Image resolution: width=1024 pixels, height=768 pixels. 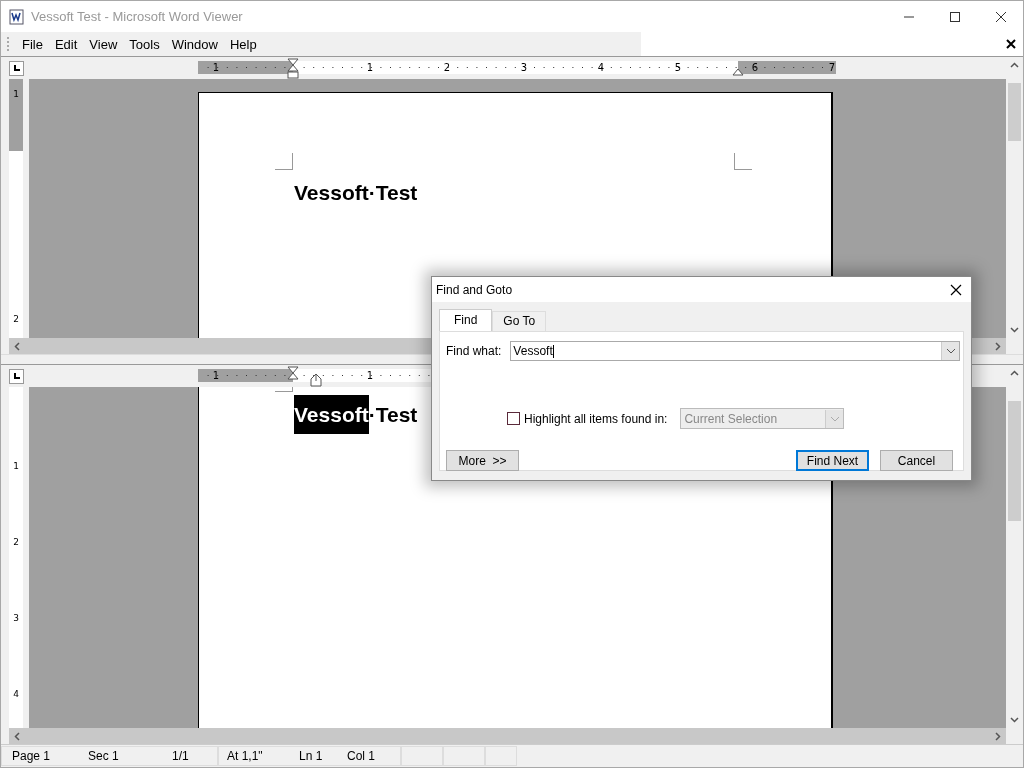 I want to click on dialog-tab: Go To, so click(x=519, y=321).